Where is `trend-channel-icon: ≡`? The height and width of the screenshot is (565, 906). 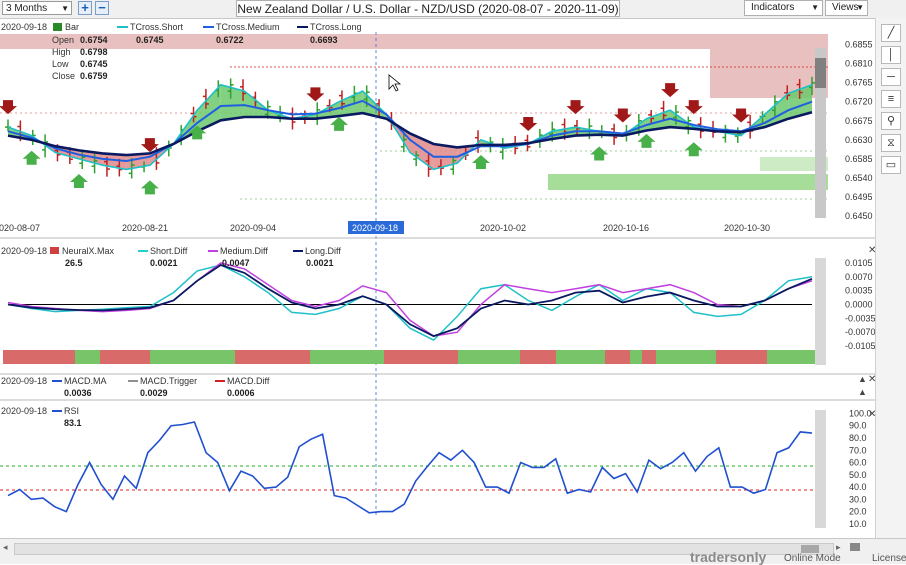
trend-channel-icon: ≡ is located at coordinates (891, 99).